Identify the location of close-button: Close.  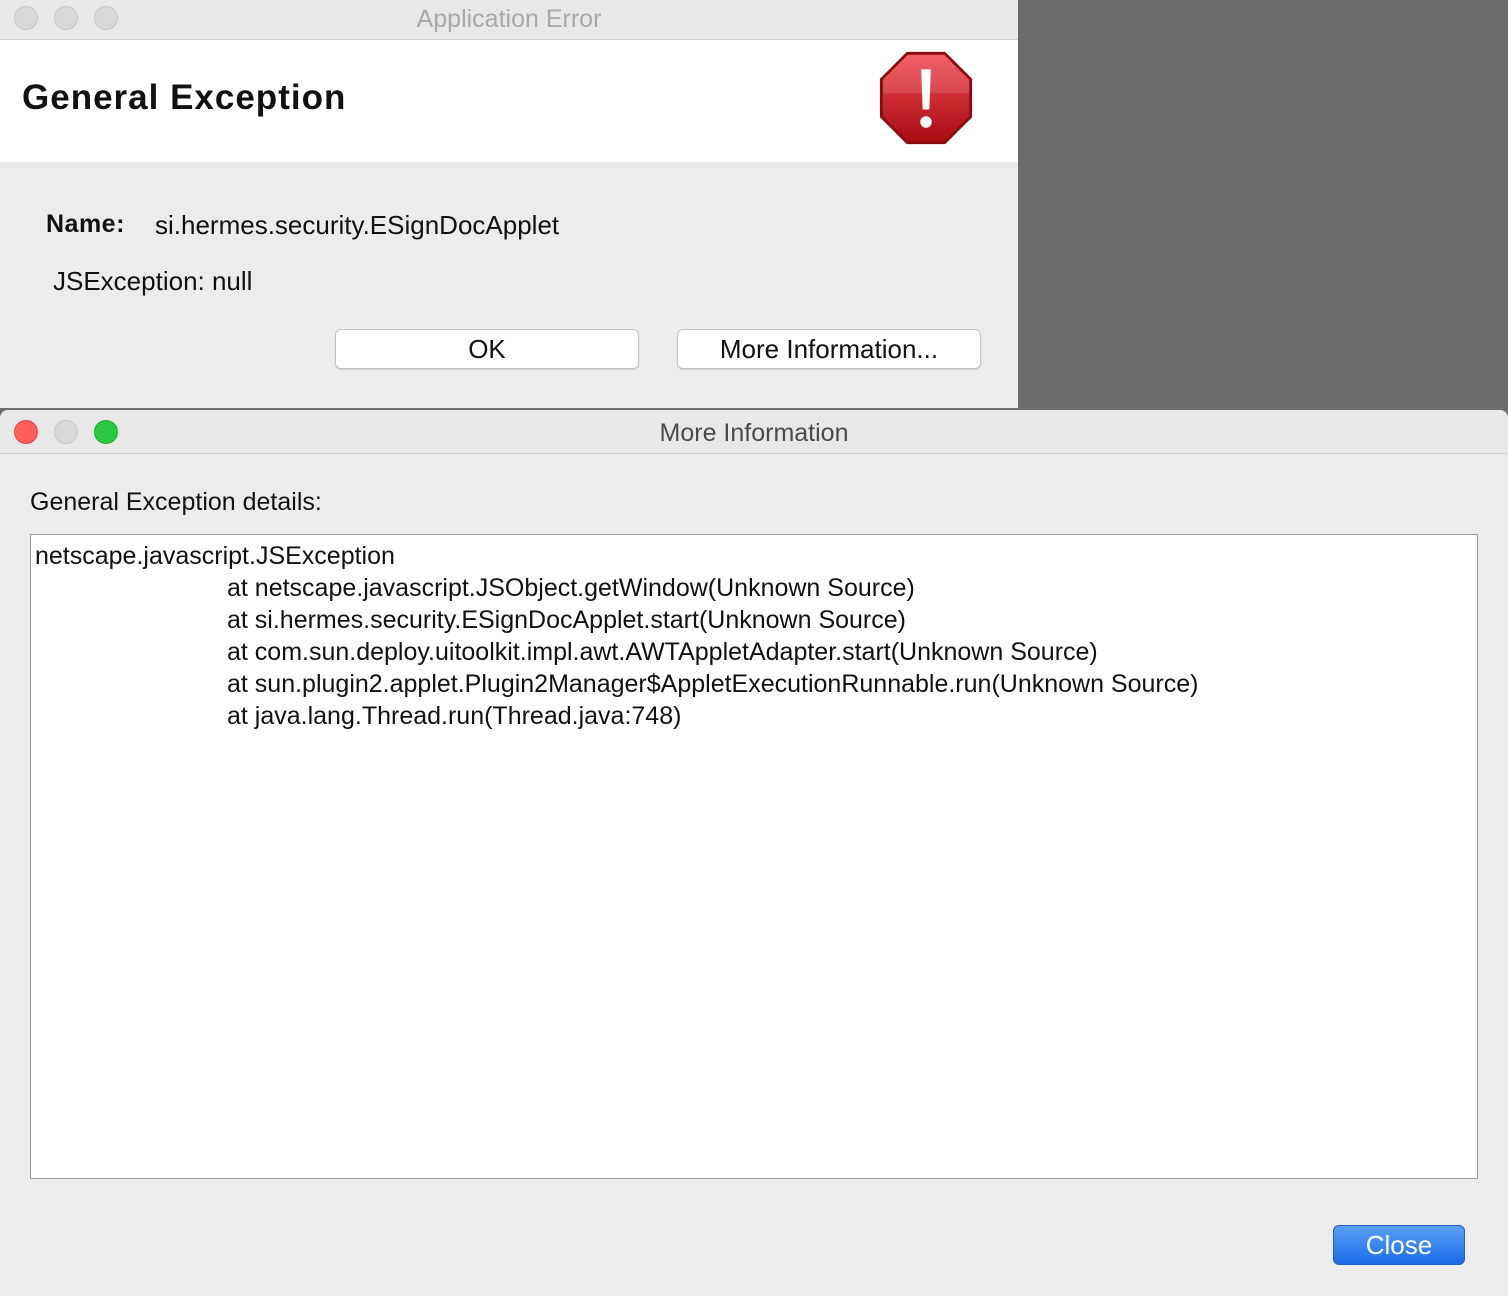
(1399, 1245).